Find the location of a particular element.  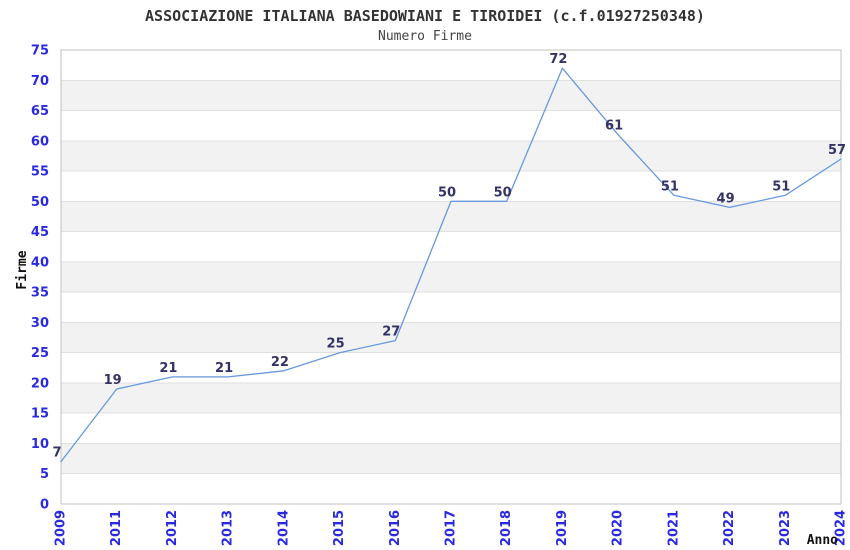

x-tick-label: 2011 is located at coordinates (116, 528).